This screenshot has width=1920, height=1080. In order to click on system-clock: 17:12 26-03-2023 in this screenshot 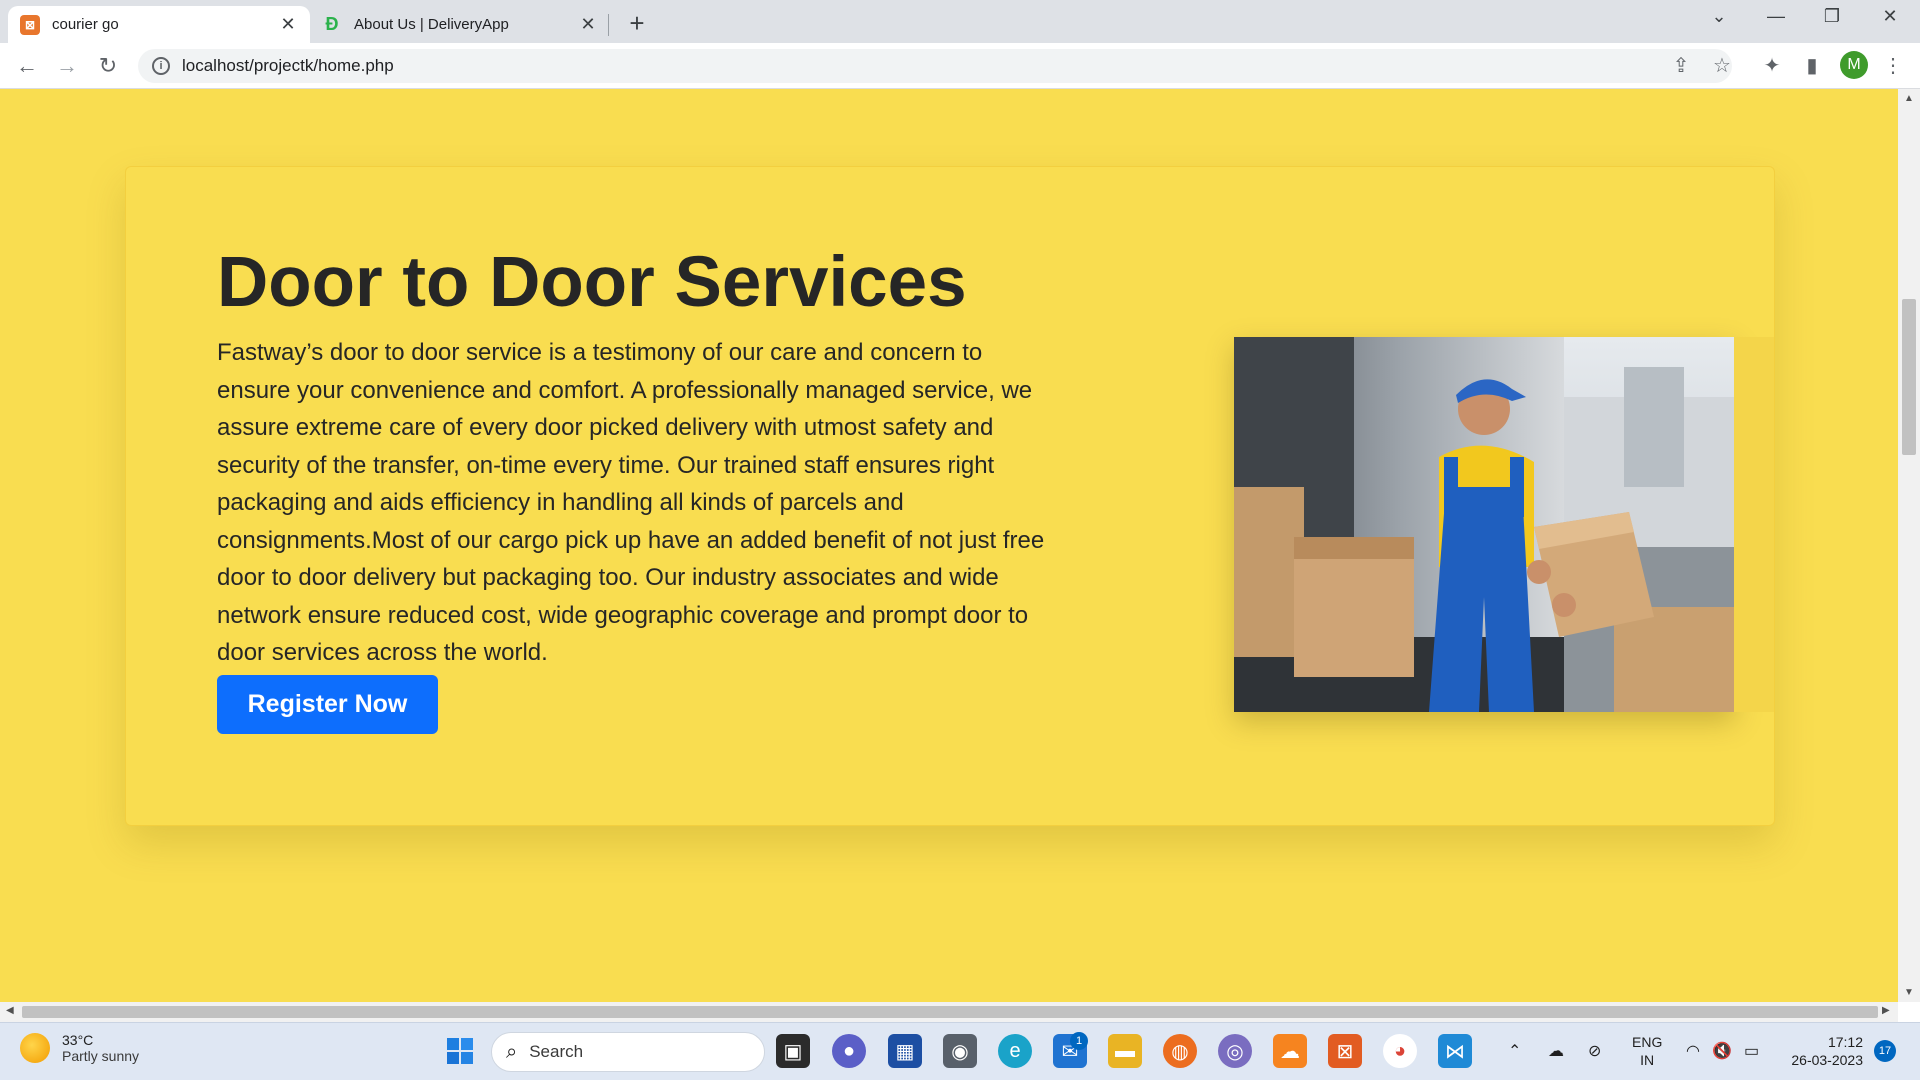, I will do `click(1820, 1051)`.